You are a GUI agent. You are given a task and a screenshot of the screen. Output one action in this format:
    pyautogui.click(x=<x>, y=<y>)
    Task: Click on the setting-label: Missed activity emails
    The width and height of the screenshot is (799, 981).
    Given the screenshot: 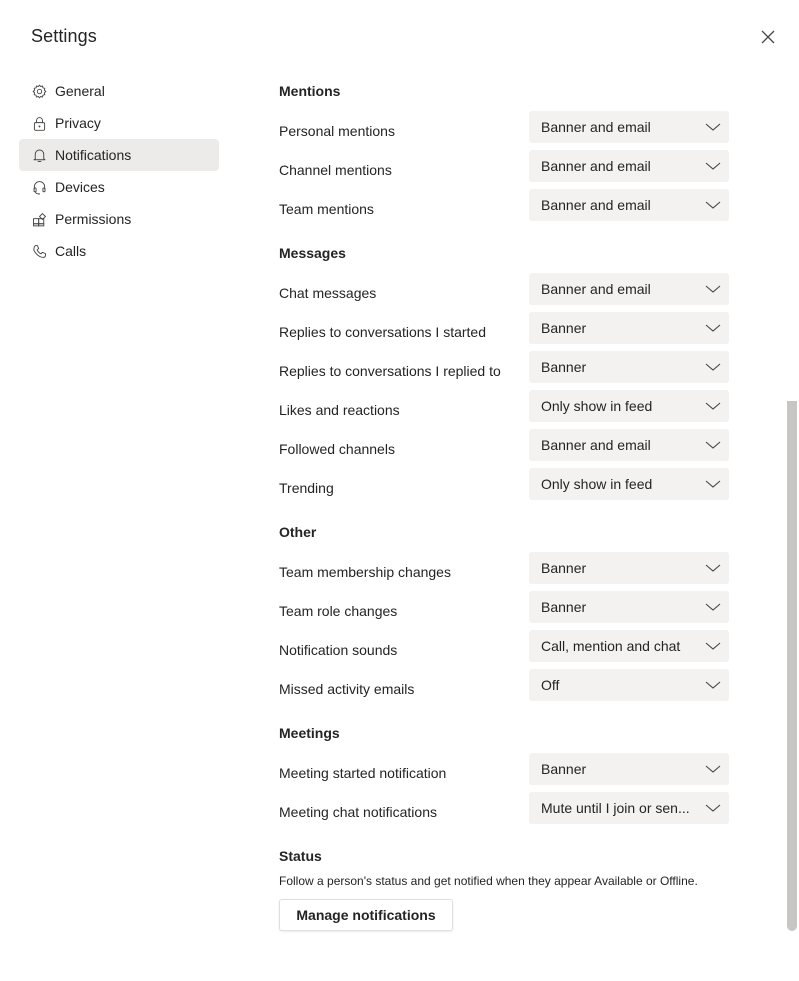 What is the action you would take?
    pyautogui.click(x=347, y=689)
    